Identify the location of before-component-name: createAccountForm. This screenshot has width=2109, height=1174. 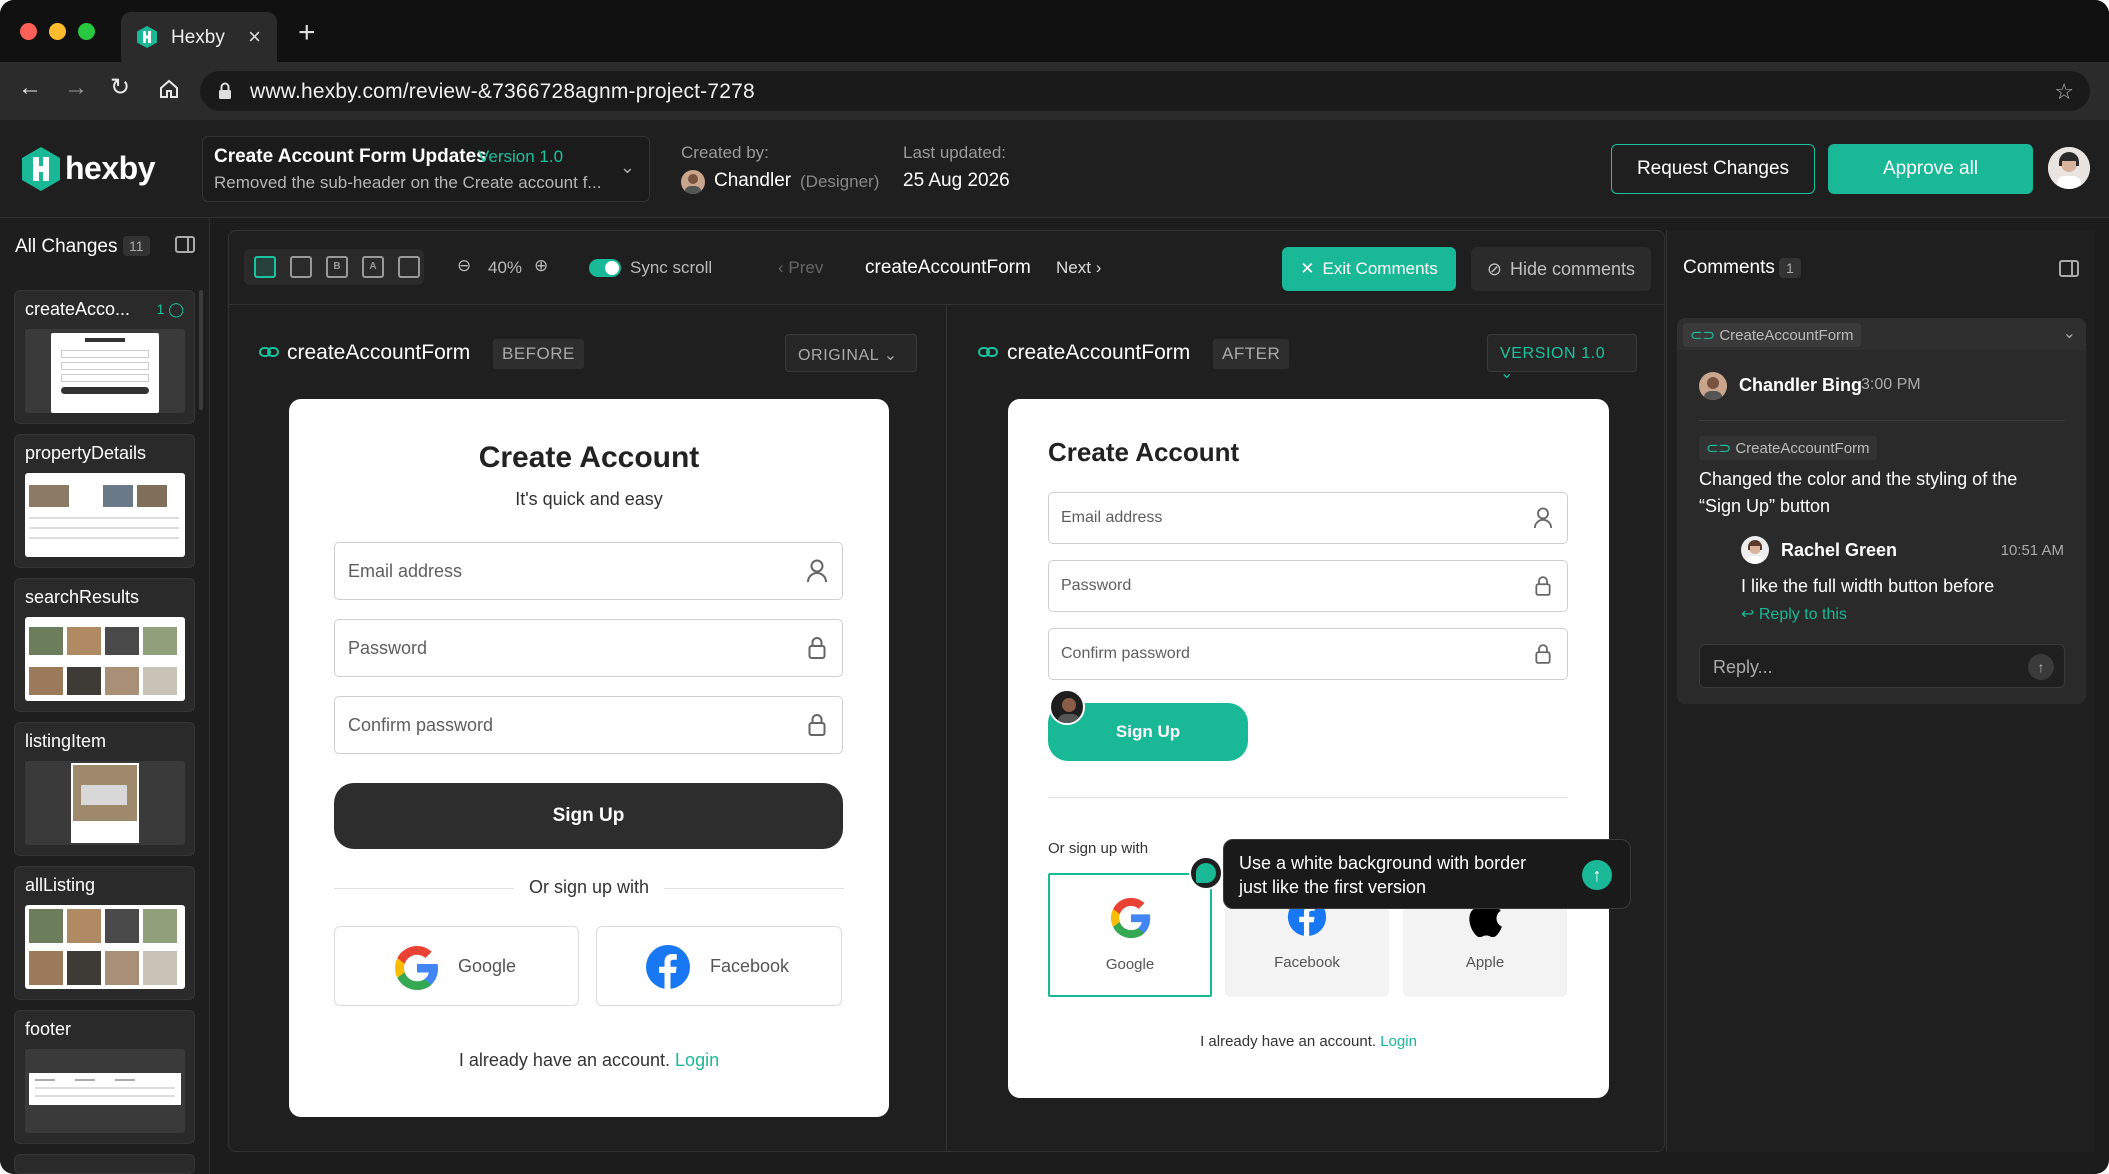
(379, 352).